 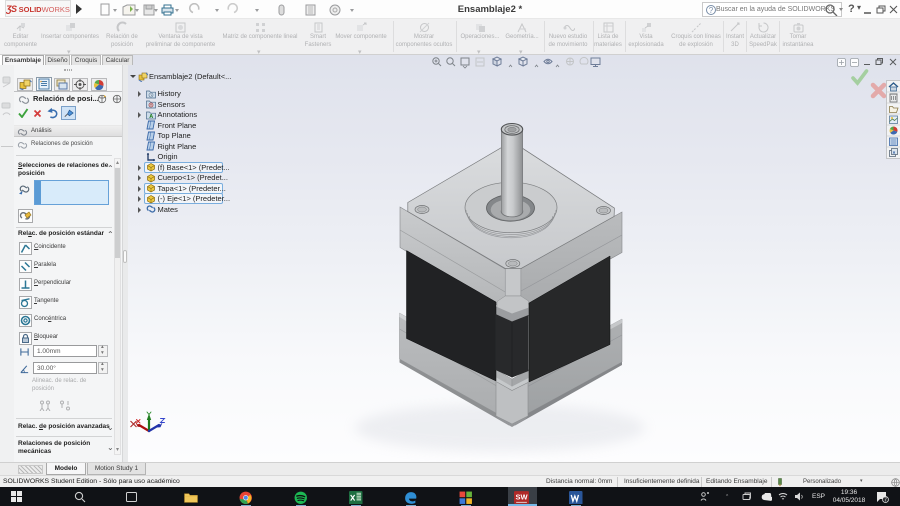 I want to click on svg-text: SW, so click(x=521, y=496).